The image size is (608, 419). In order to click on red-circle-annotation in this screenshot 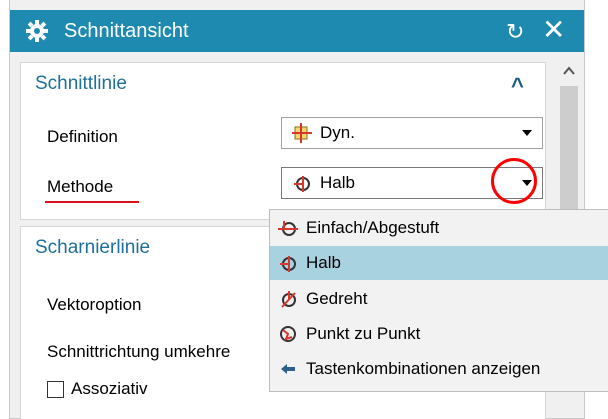, I will do `click(514, 181)`.